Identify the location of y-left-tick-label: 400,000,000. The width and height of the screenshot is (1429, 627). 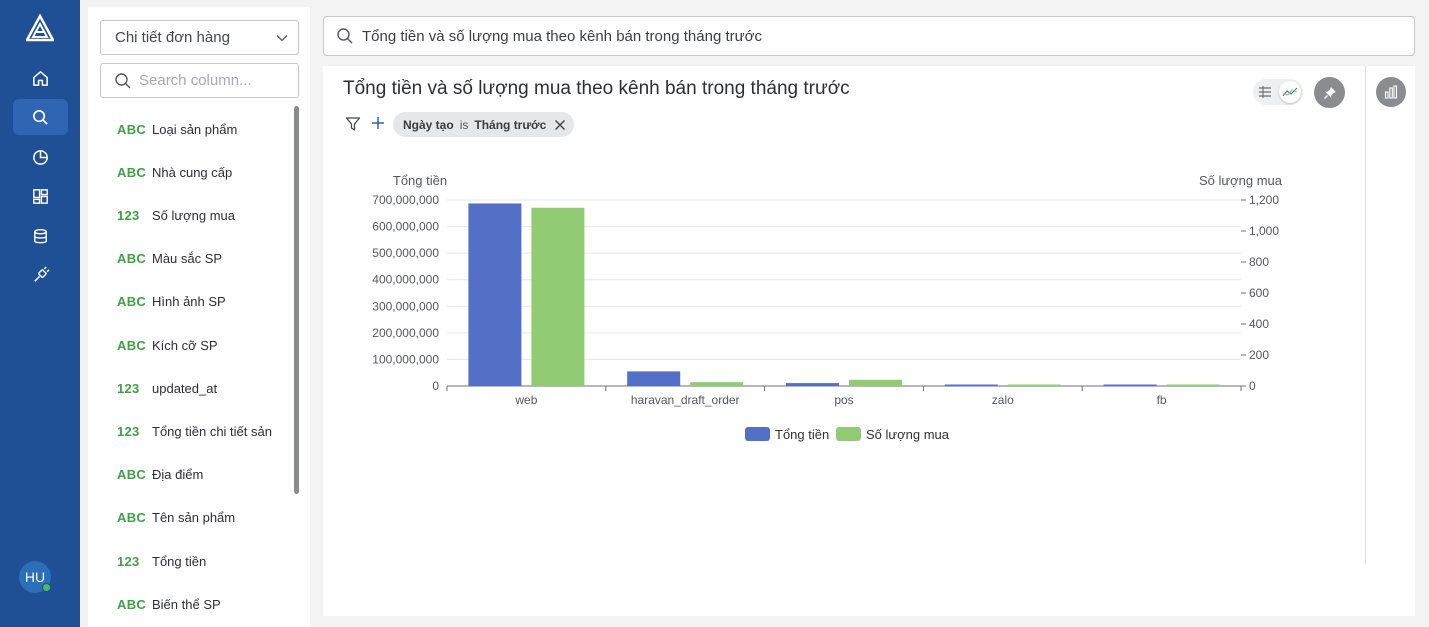
(405, 280).